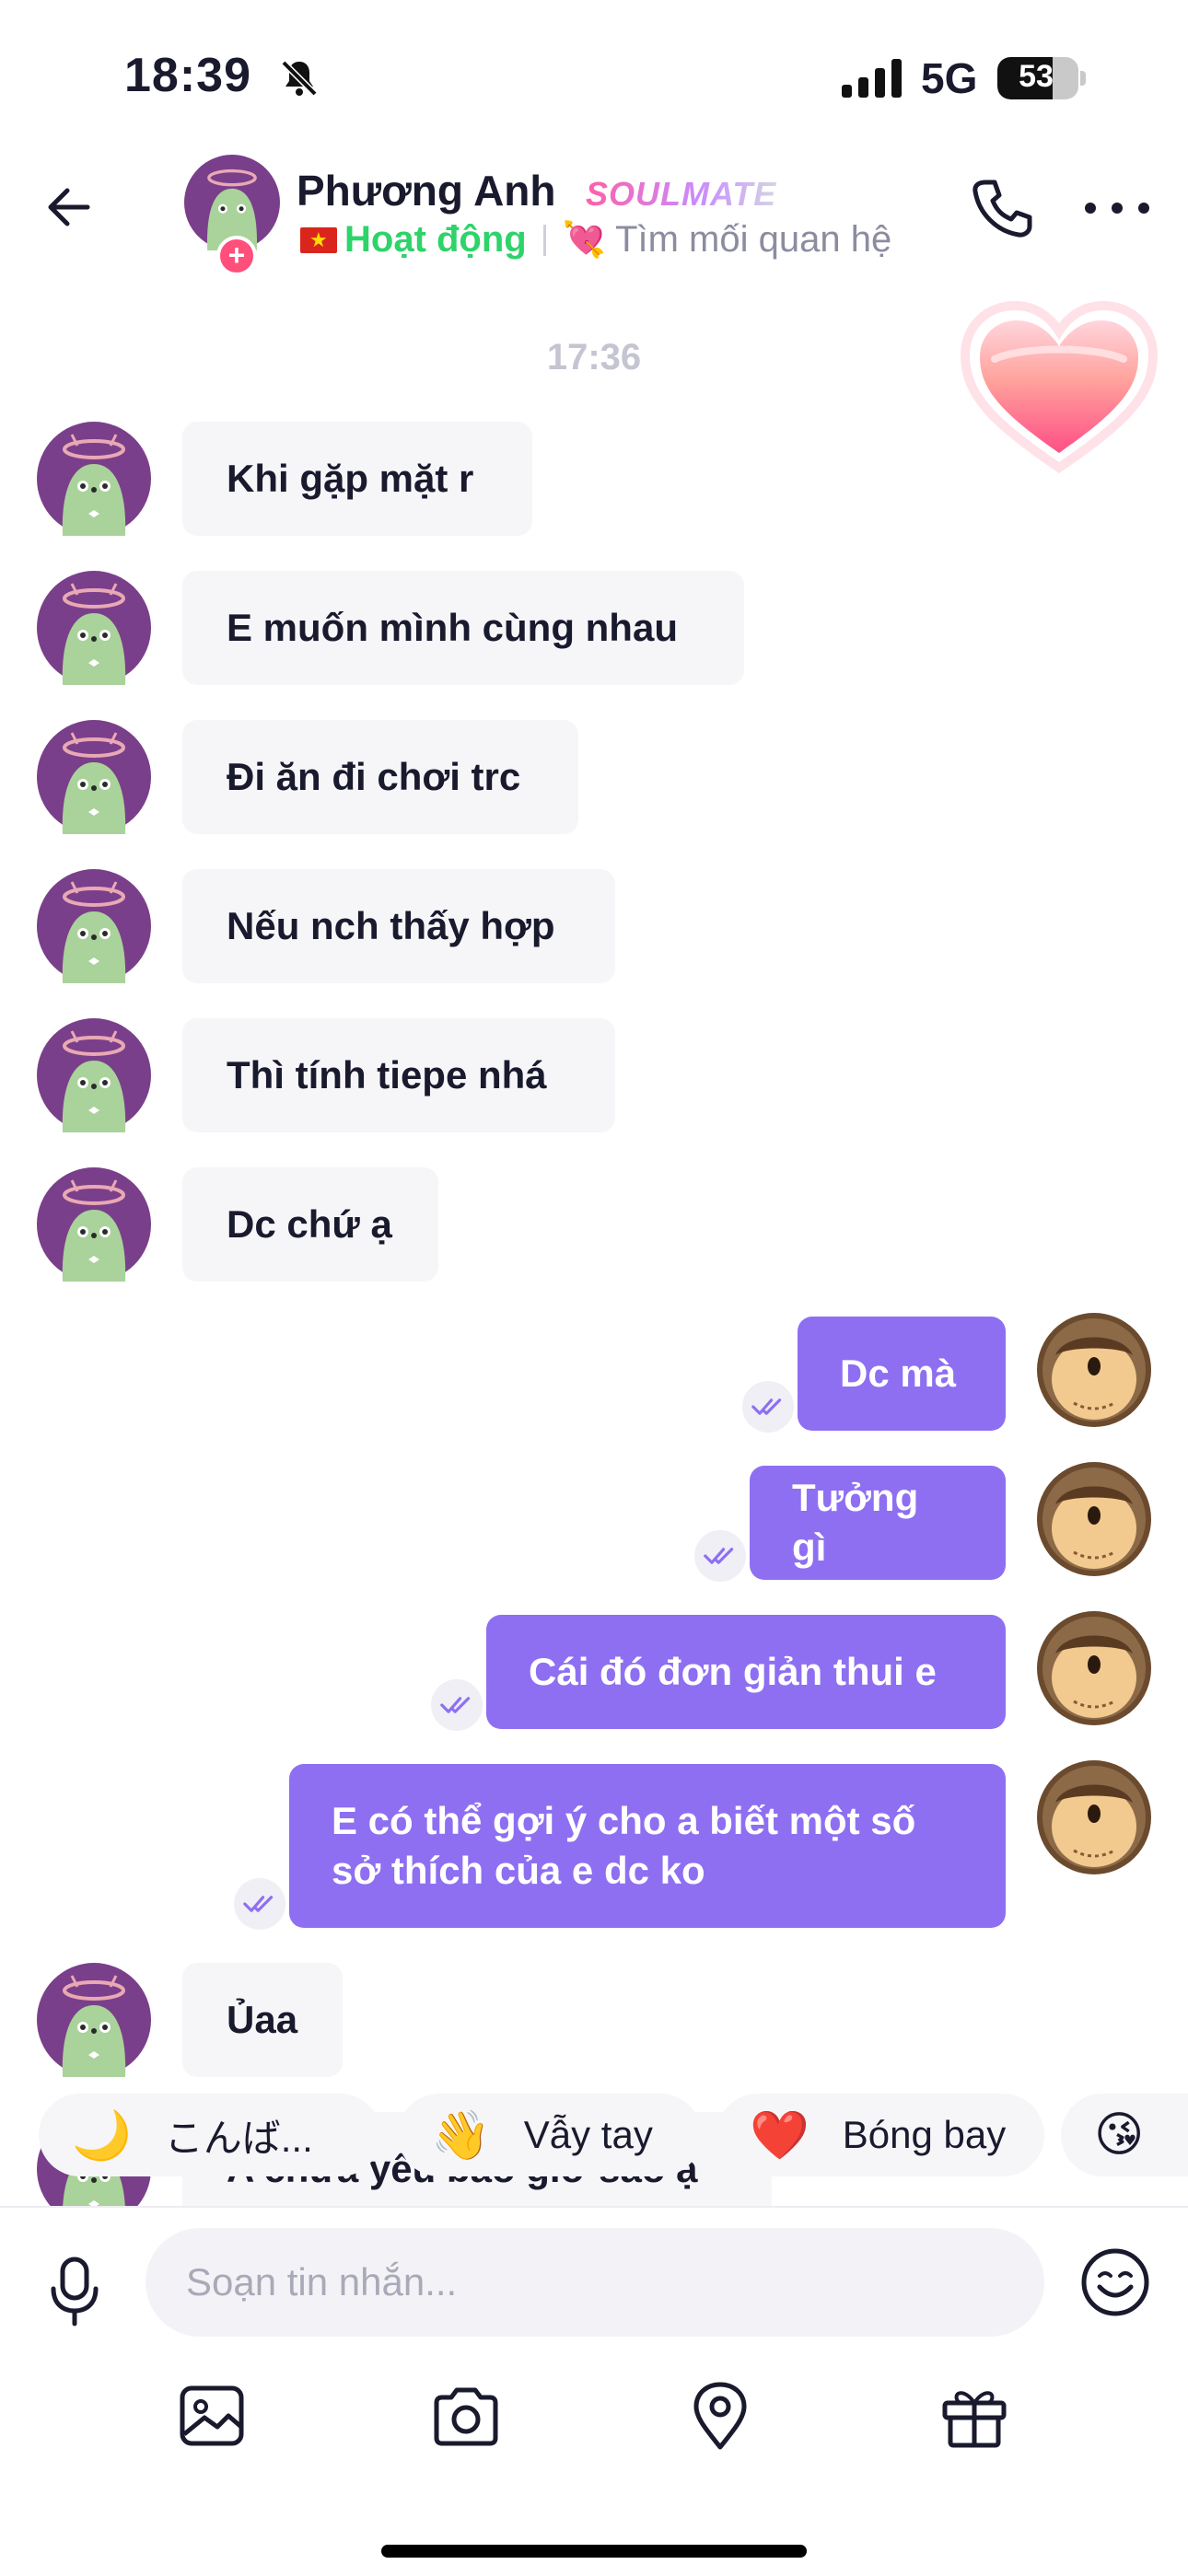  Describe the element at coordinates (236, 256) in the screenshot. I see `add-friend-badge: +` at that location.